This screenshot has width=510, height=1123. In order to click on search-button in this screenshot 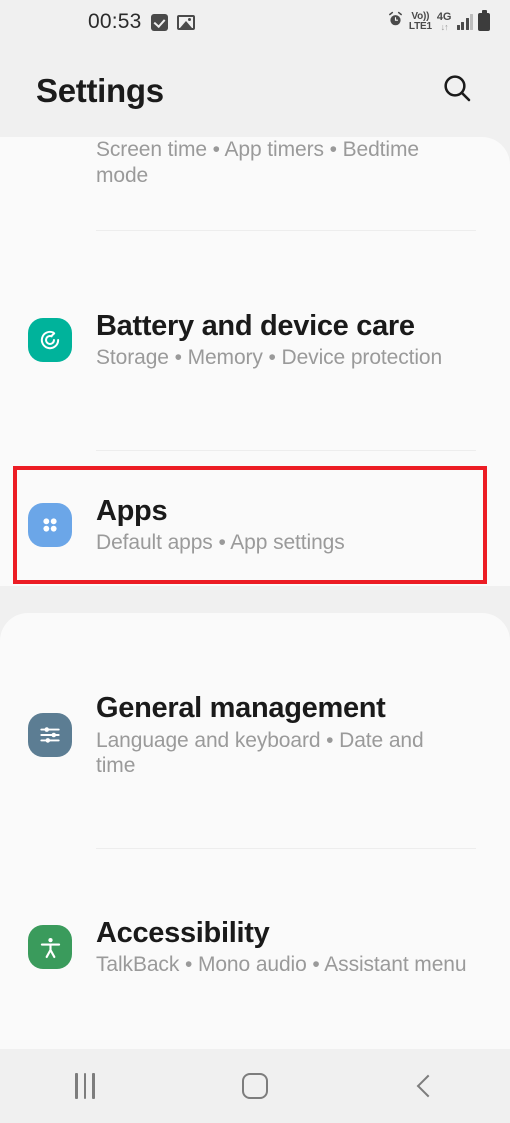, I will do `click(457, 91)`.